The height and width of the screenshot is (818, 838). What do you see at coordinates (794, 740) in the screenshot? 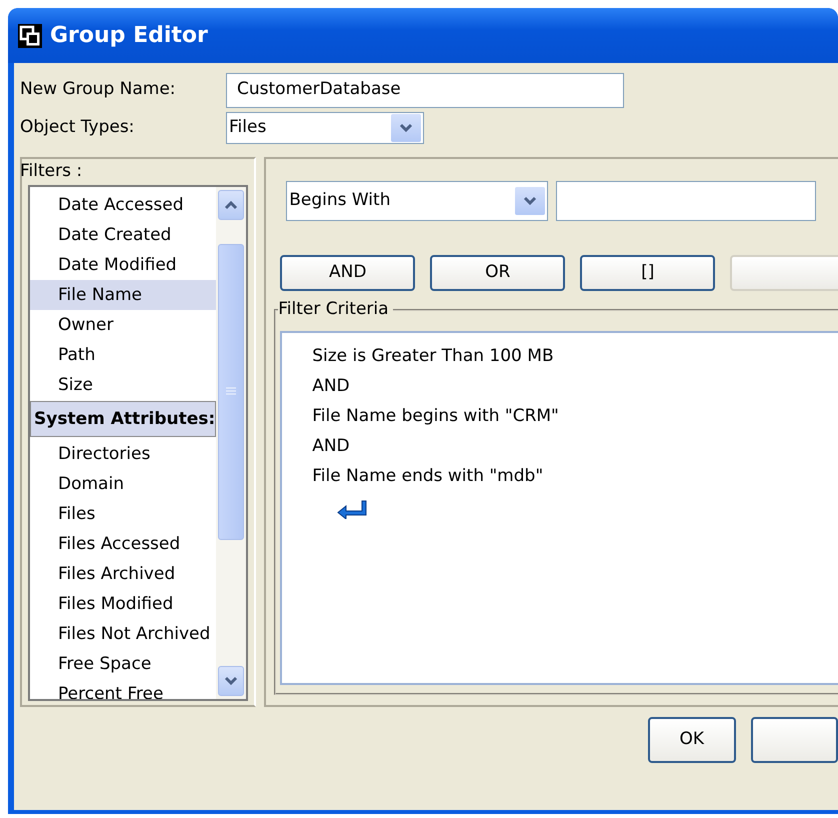
I see `dialog-button` at bounding box center [794, 740].